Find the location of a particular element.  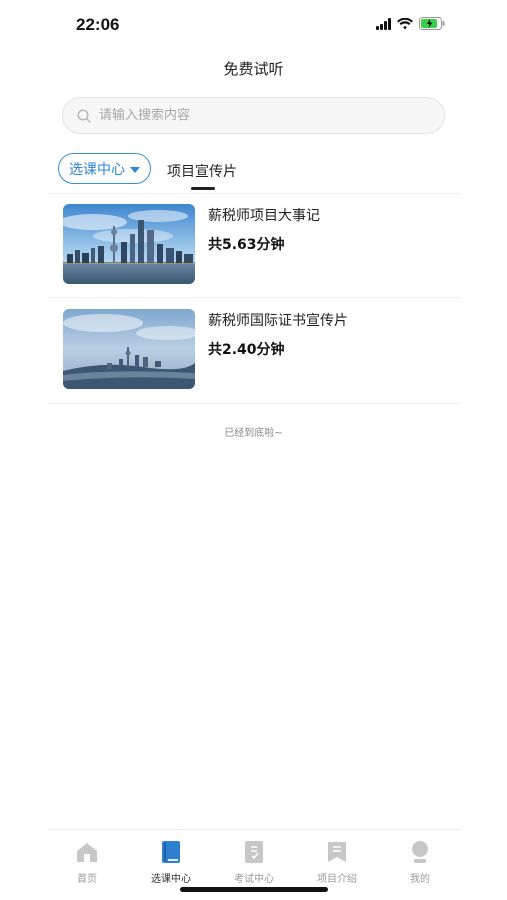

wifi-icon is located at coordinates (405, 23).